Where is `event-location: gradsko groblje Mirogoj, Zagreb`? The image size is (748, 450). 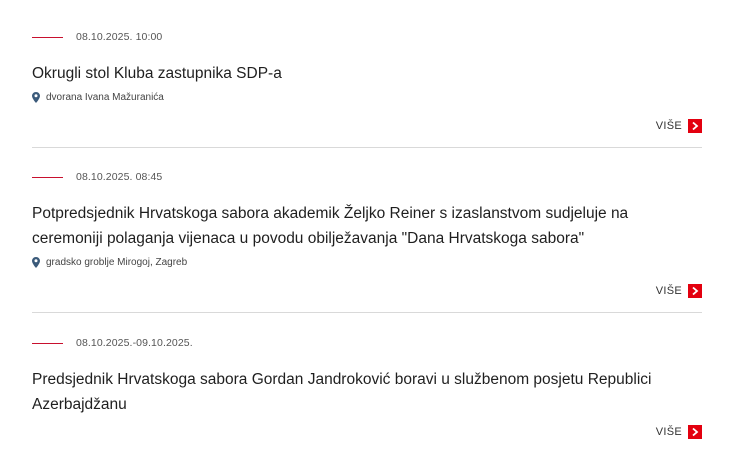
event-location: gradsko groblje Mirogoj, Zagreb is located at coordinates (367, 262).